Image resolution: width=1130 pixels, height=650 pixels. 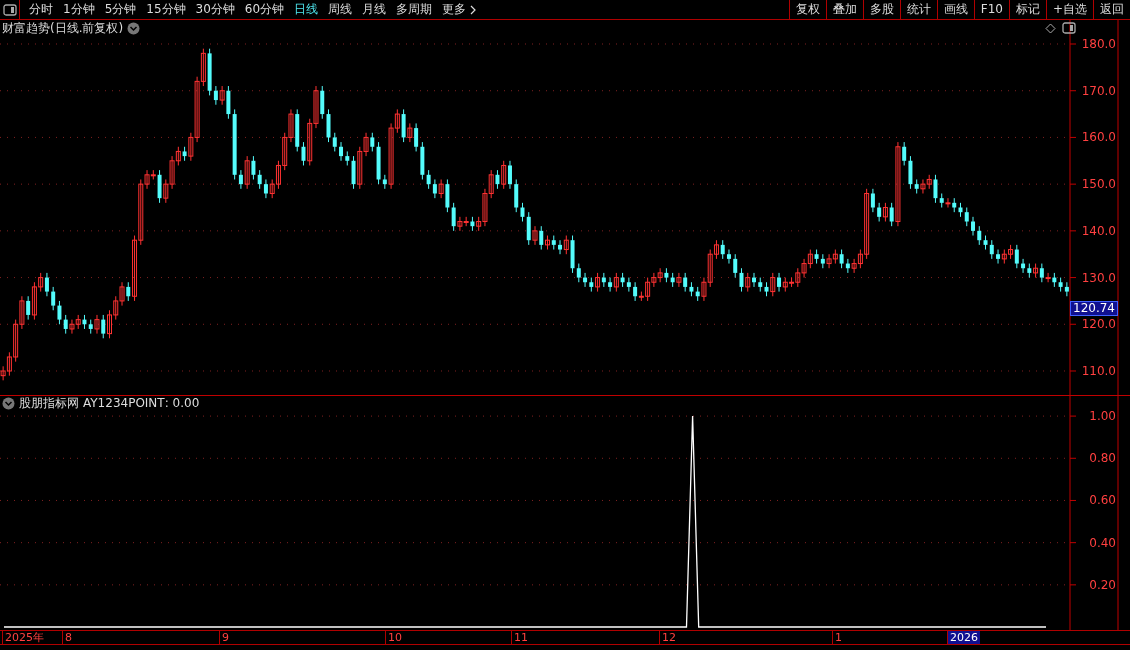 What do you see at coordinates (1098, 371) in the screenshot?
I see `price-axis-label: 110.0` at bounding box center [1098, 371].